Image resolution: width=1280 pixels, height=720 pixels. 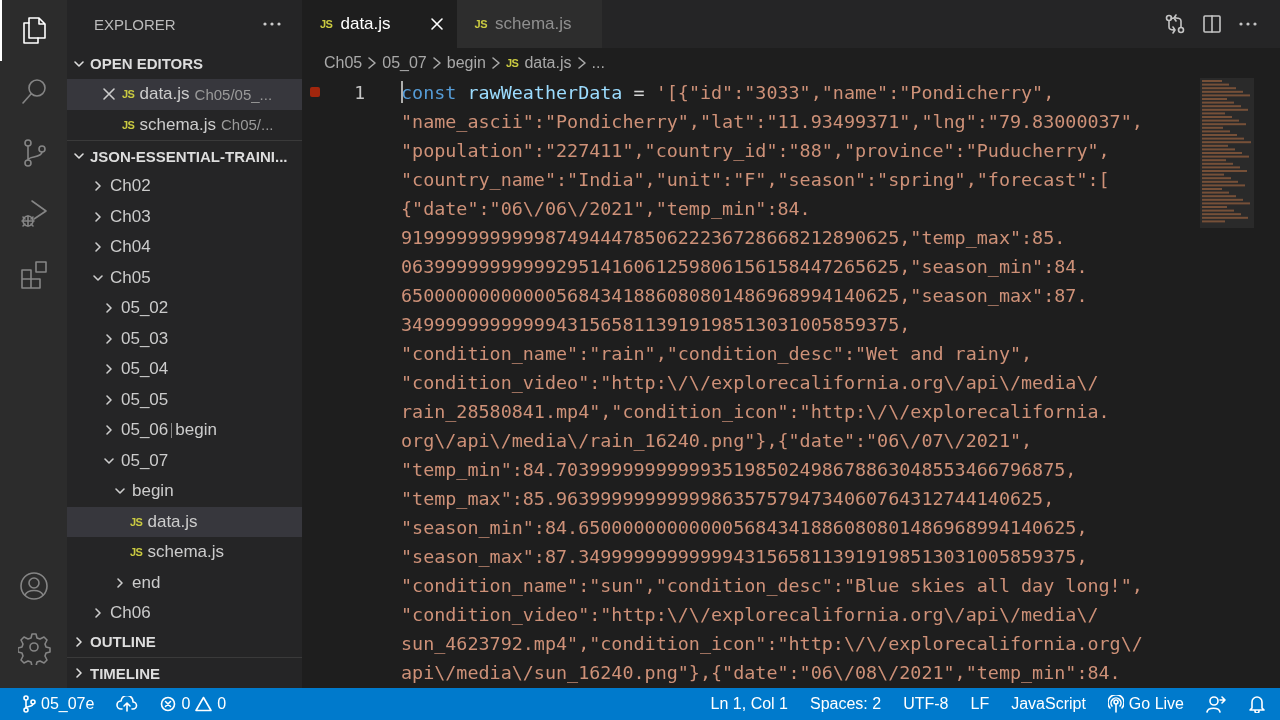 I want to click on code-line: "temp_min":84.7039999999999935198502498678863048553466796875,, so click(x=739, y=470).